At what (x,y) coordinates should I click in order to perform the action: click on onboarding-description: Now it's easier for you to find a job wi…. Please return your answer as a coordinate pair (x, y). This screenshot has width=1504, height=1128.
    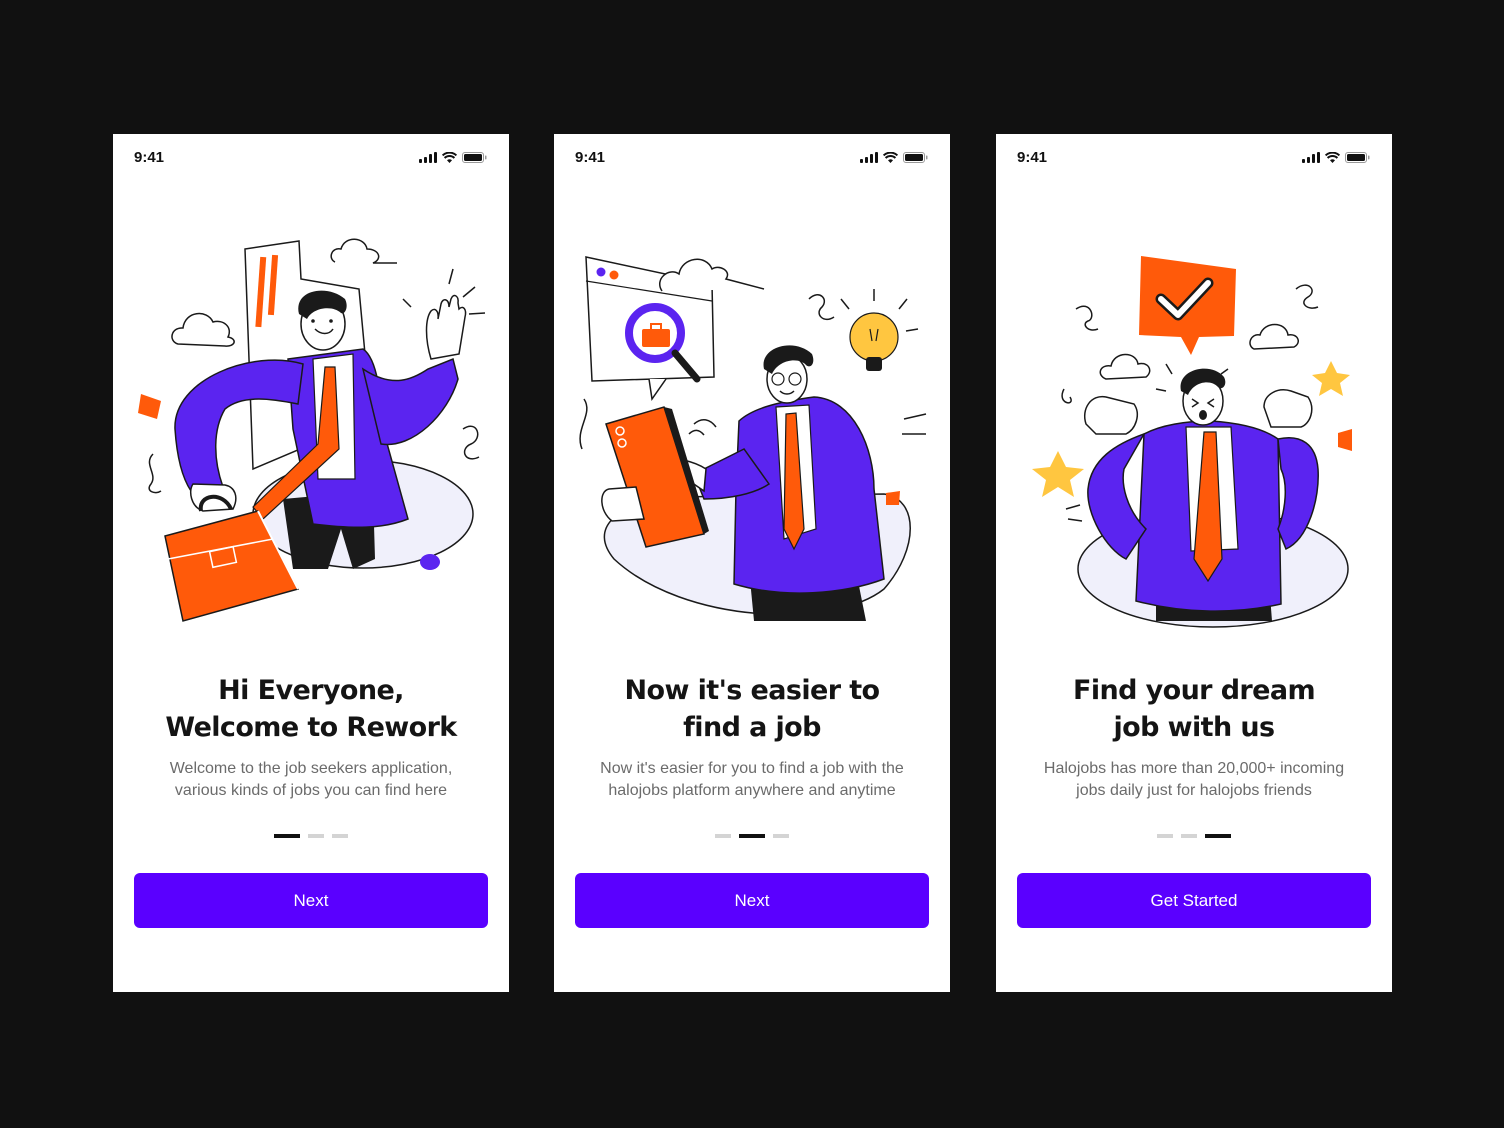
    Looking at the image, I should click on (752, 780).